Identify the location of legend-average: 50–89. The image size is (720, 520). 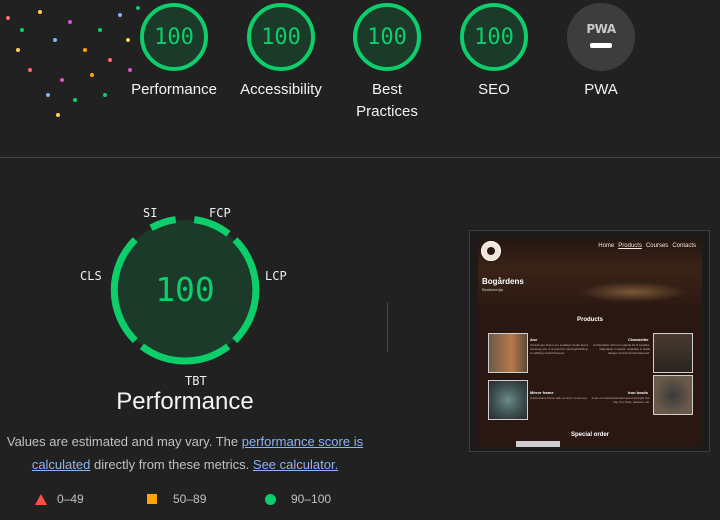
(176, 499).